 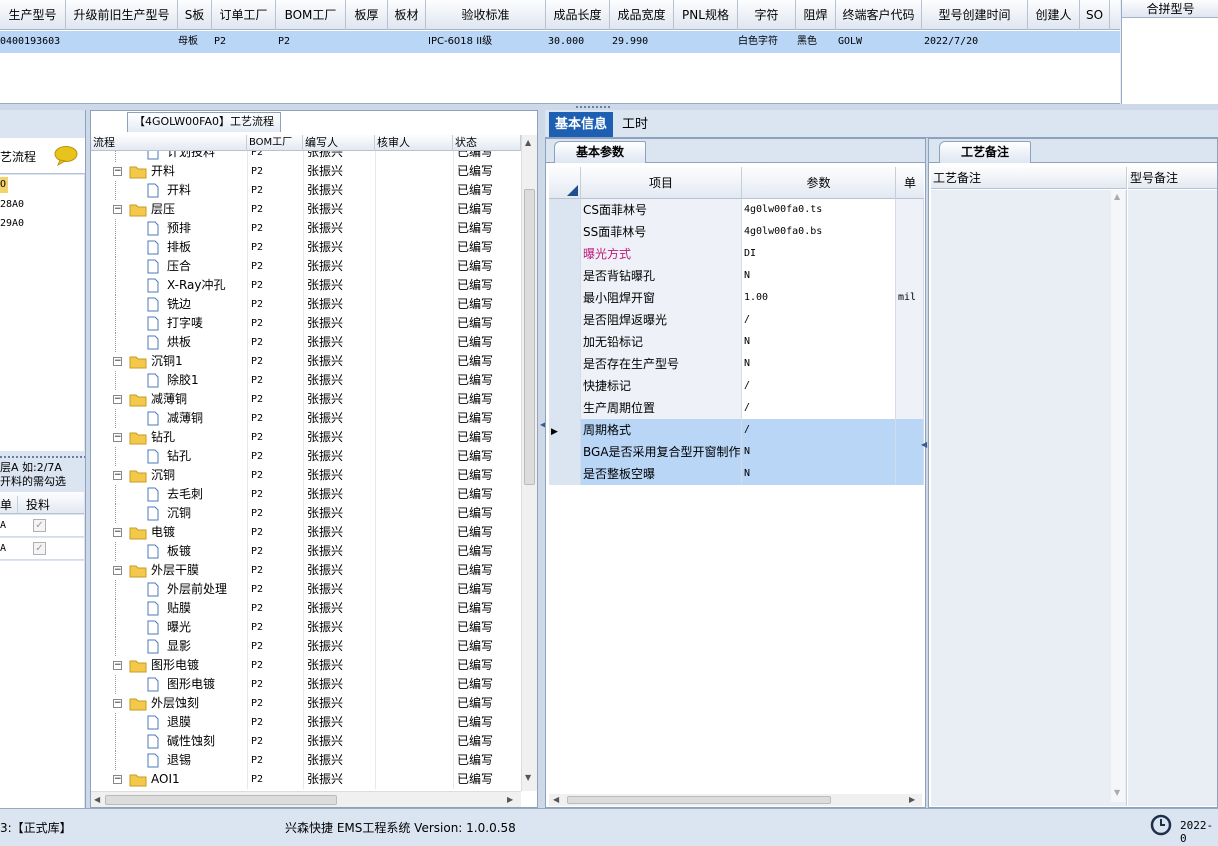 I want to click on param-row: 生产周期位置 /, so click(x=736, y=408).